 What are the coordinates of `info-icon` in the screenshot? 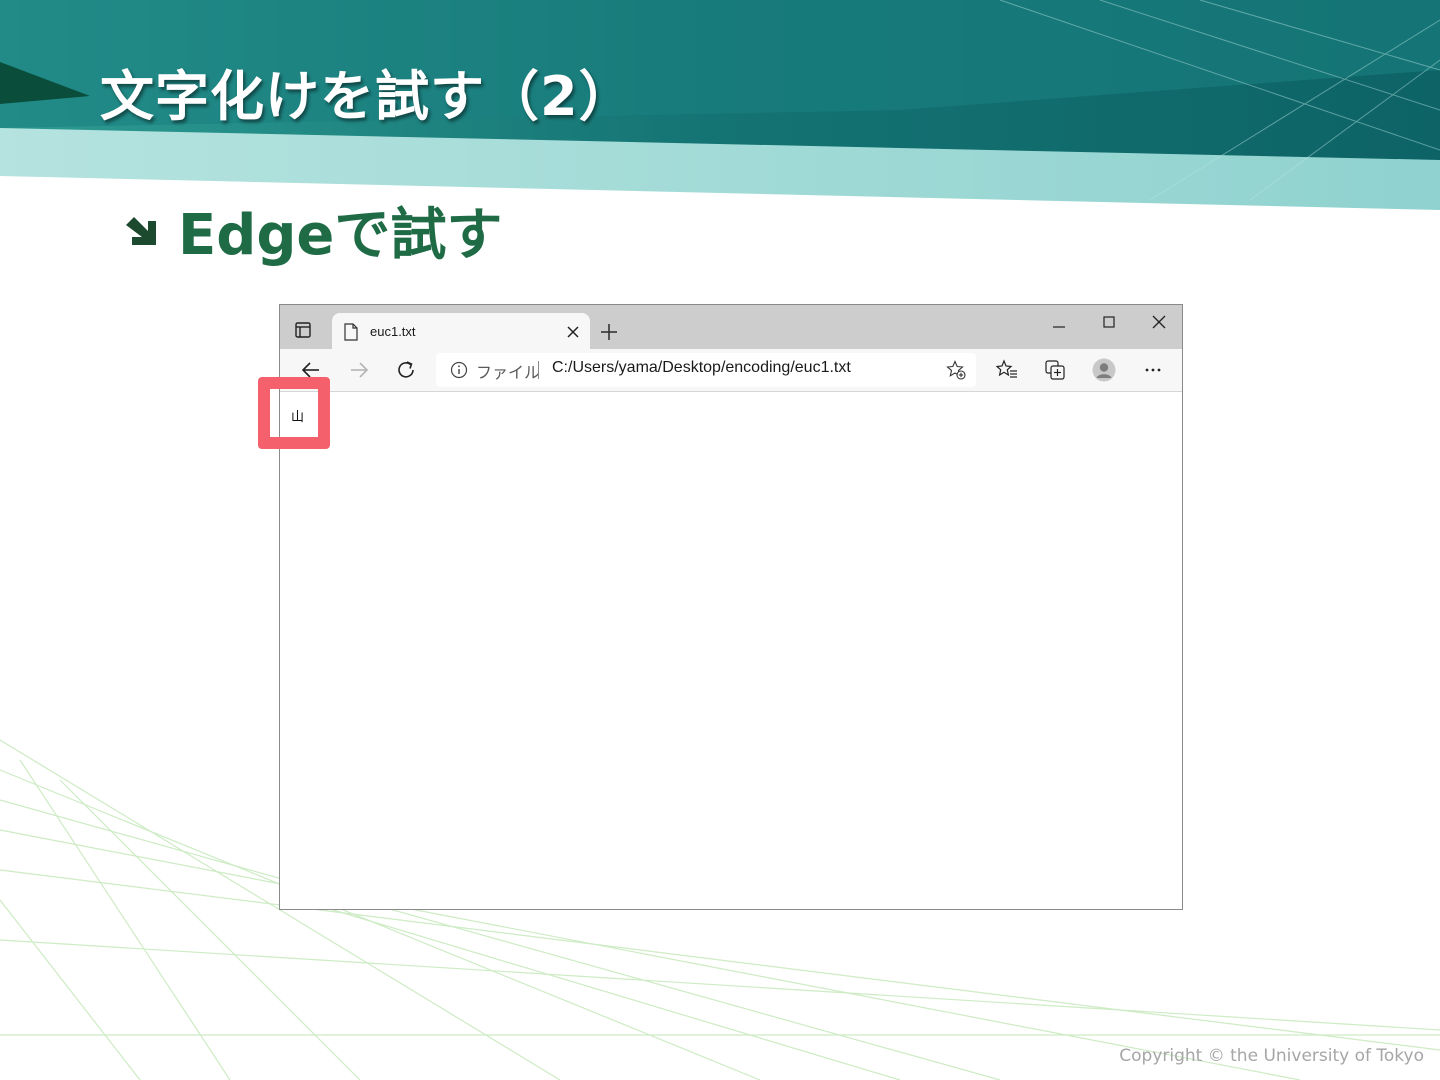 It's located at (459, 370).